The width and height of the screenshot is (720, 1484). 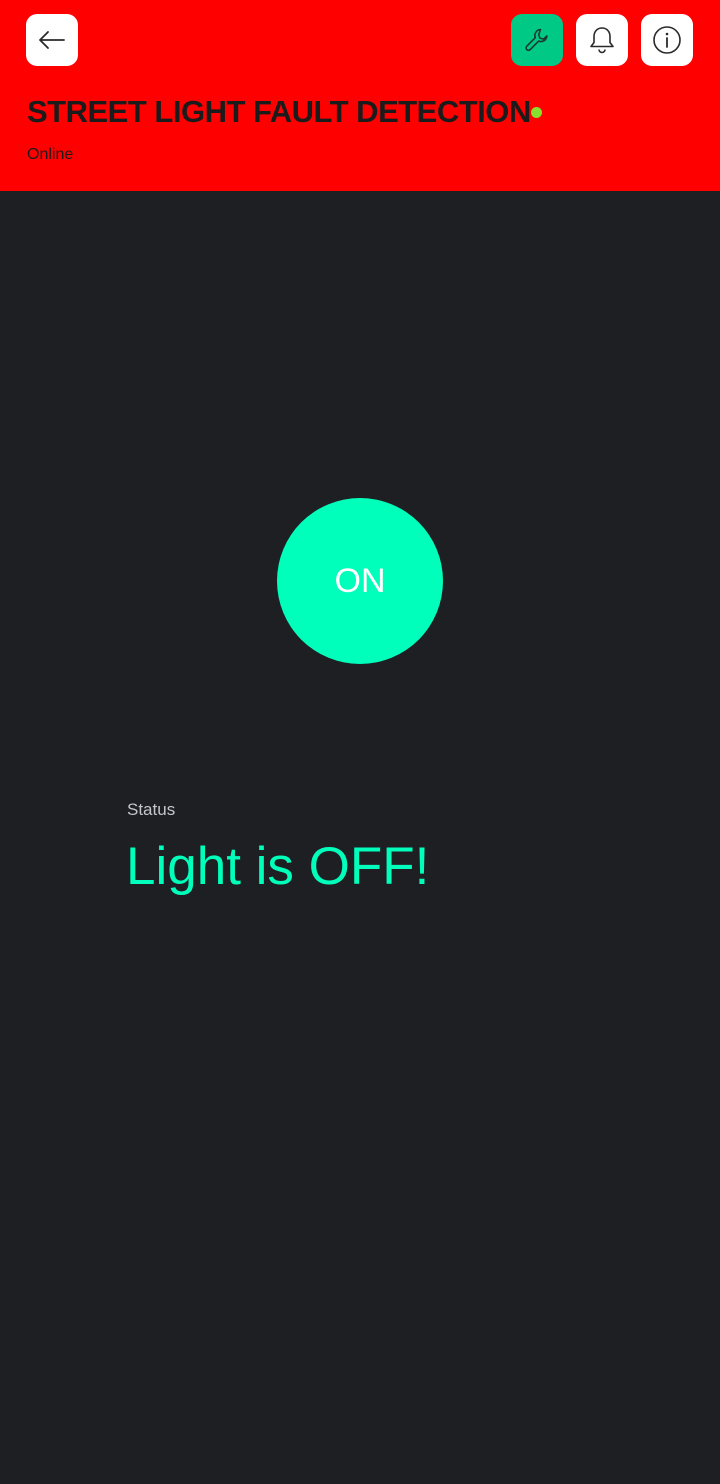 What do you see at coordinates (278, 866) in the screenshot?
I see `status-widget-value: Light is OFF!` at bounding box center [278, 866].